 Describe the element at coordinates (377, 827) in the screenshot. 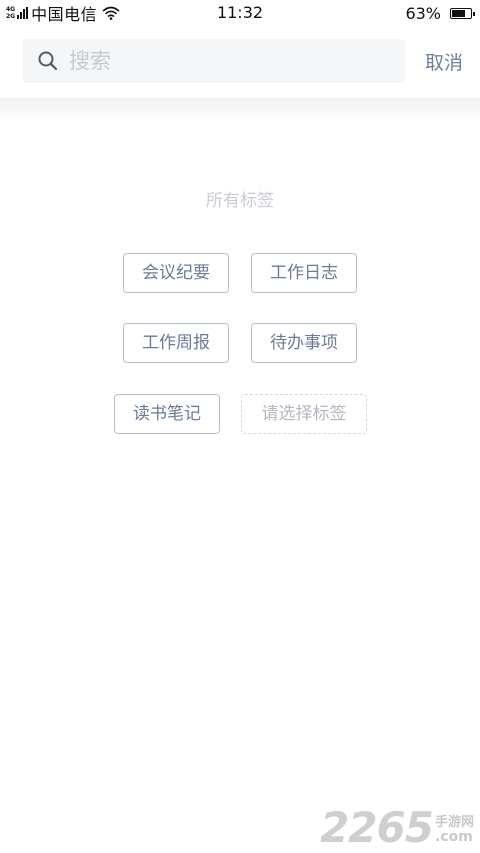

I see `watermark-number: 2265` at that location.